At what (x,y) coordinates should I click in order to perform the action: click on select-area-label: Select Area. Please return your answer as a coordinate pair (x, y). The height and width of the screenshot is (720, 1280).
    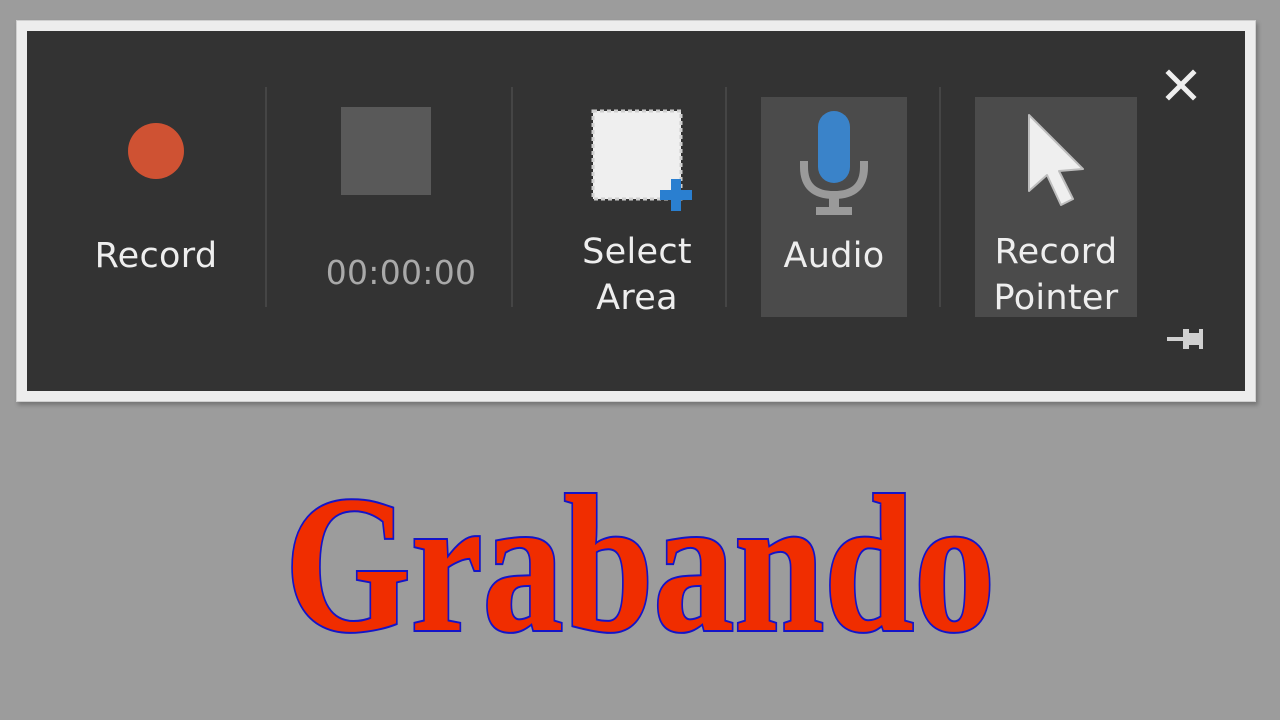
    Looking at the image, I should click on (637, 275).